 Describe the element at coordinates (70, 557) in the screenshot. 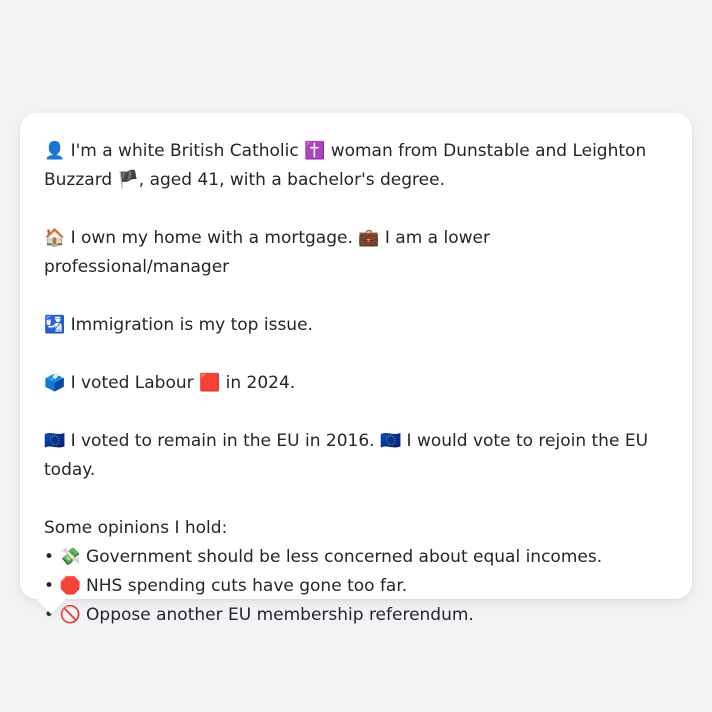

I see `money-wings-icon: 💸` at that location.